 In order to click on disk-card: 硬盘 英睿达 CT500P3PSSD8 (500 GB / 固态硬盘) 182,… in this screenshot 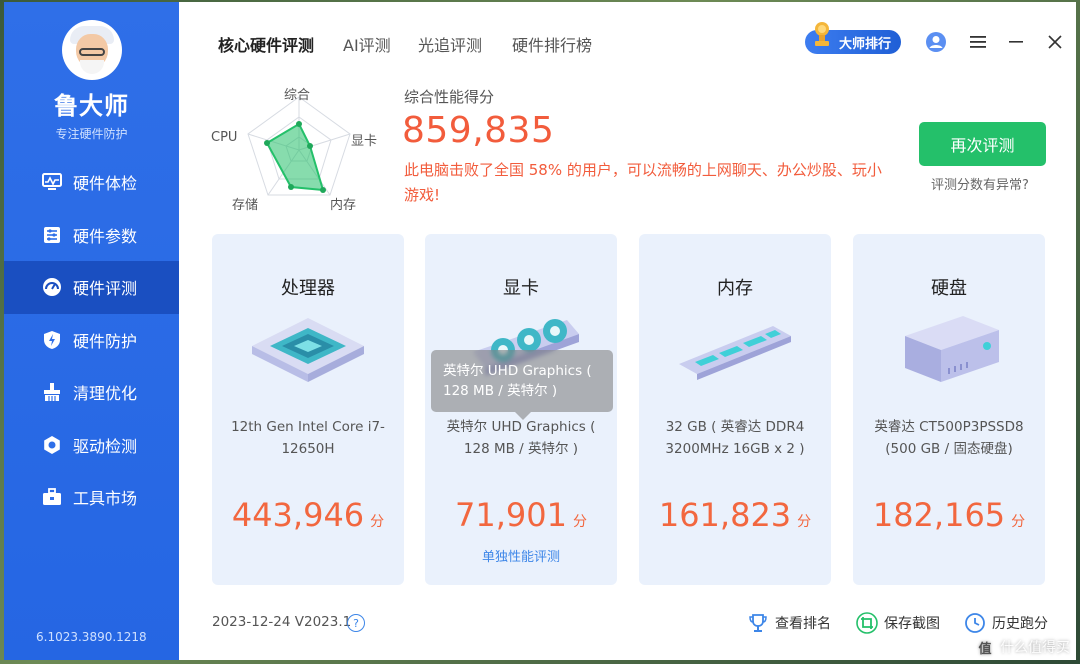, I will do `click(949, 409)`.